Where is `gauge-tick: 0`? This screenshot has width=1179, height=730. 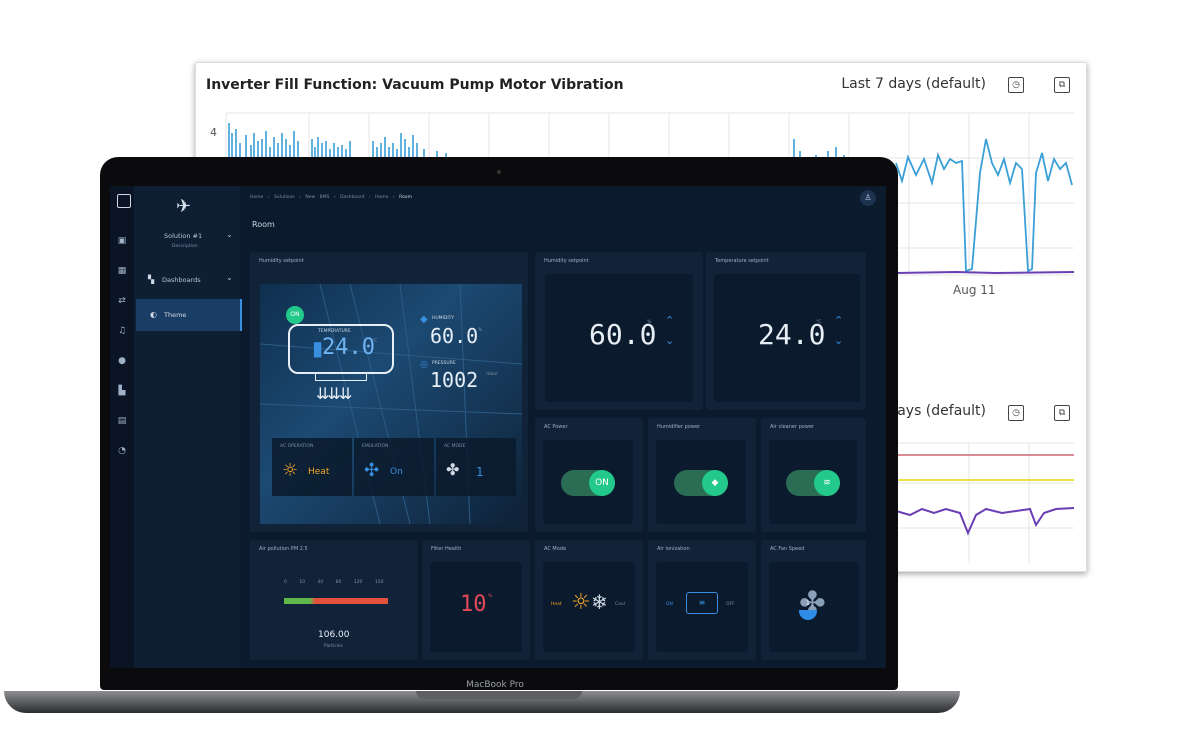 gauge-tick: 0 is located at coordinates (285, 582).